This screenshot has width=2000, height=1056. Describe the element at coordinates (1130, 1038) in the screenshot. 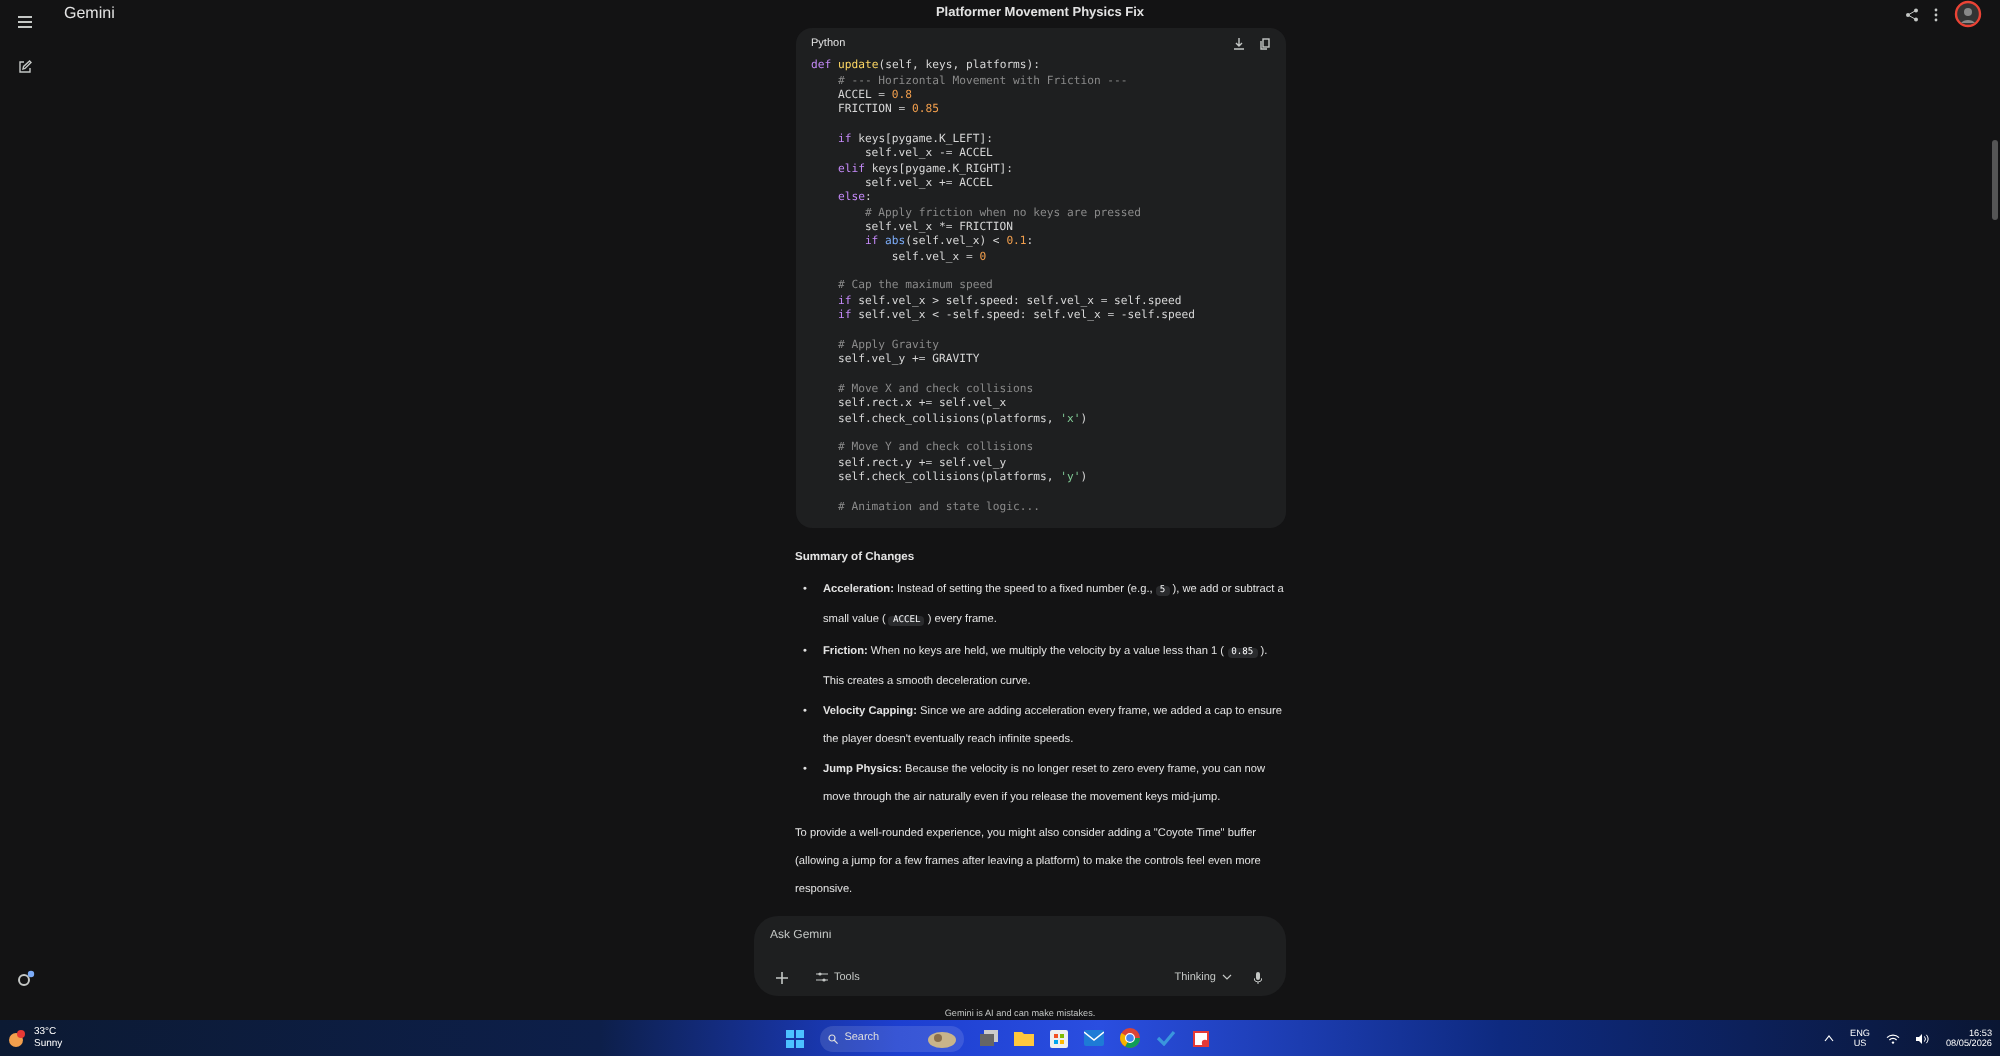

I see `browser-icon` at that location.